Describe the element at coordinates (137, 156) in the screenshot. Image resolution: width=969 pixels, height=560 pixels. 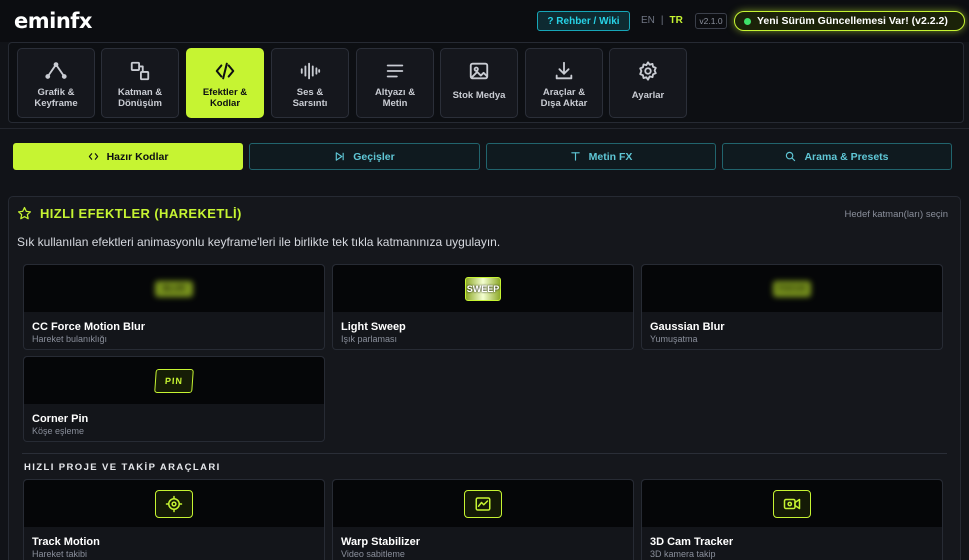
I see `subtab-label: Hazır Kodlar` at that location.